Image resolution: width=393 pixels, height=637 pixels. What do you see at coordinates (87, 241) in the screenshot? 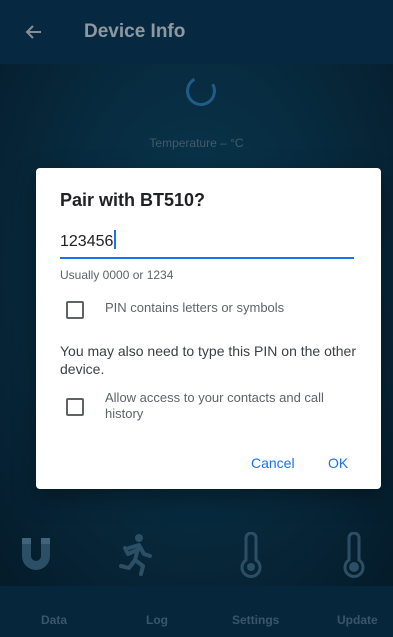
I see `pin-value: 123456` at bounding box center [87, 241].